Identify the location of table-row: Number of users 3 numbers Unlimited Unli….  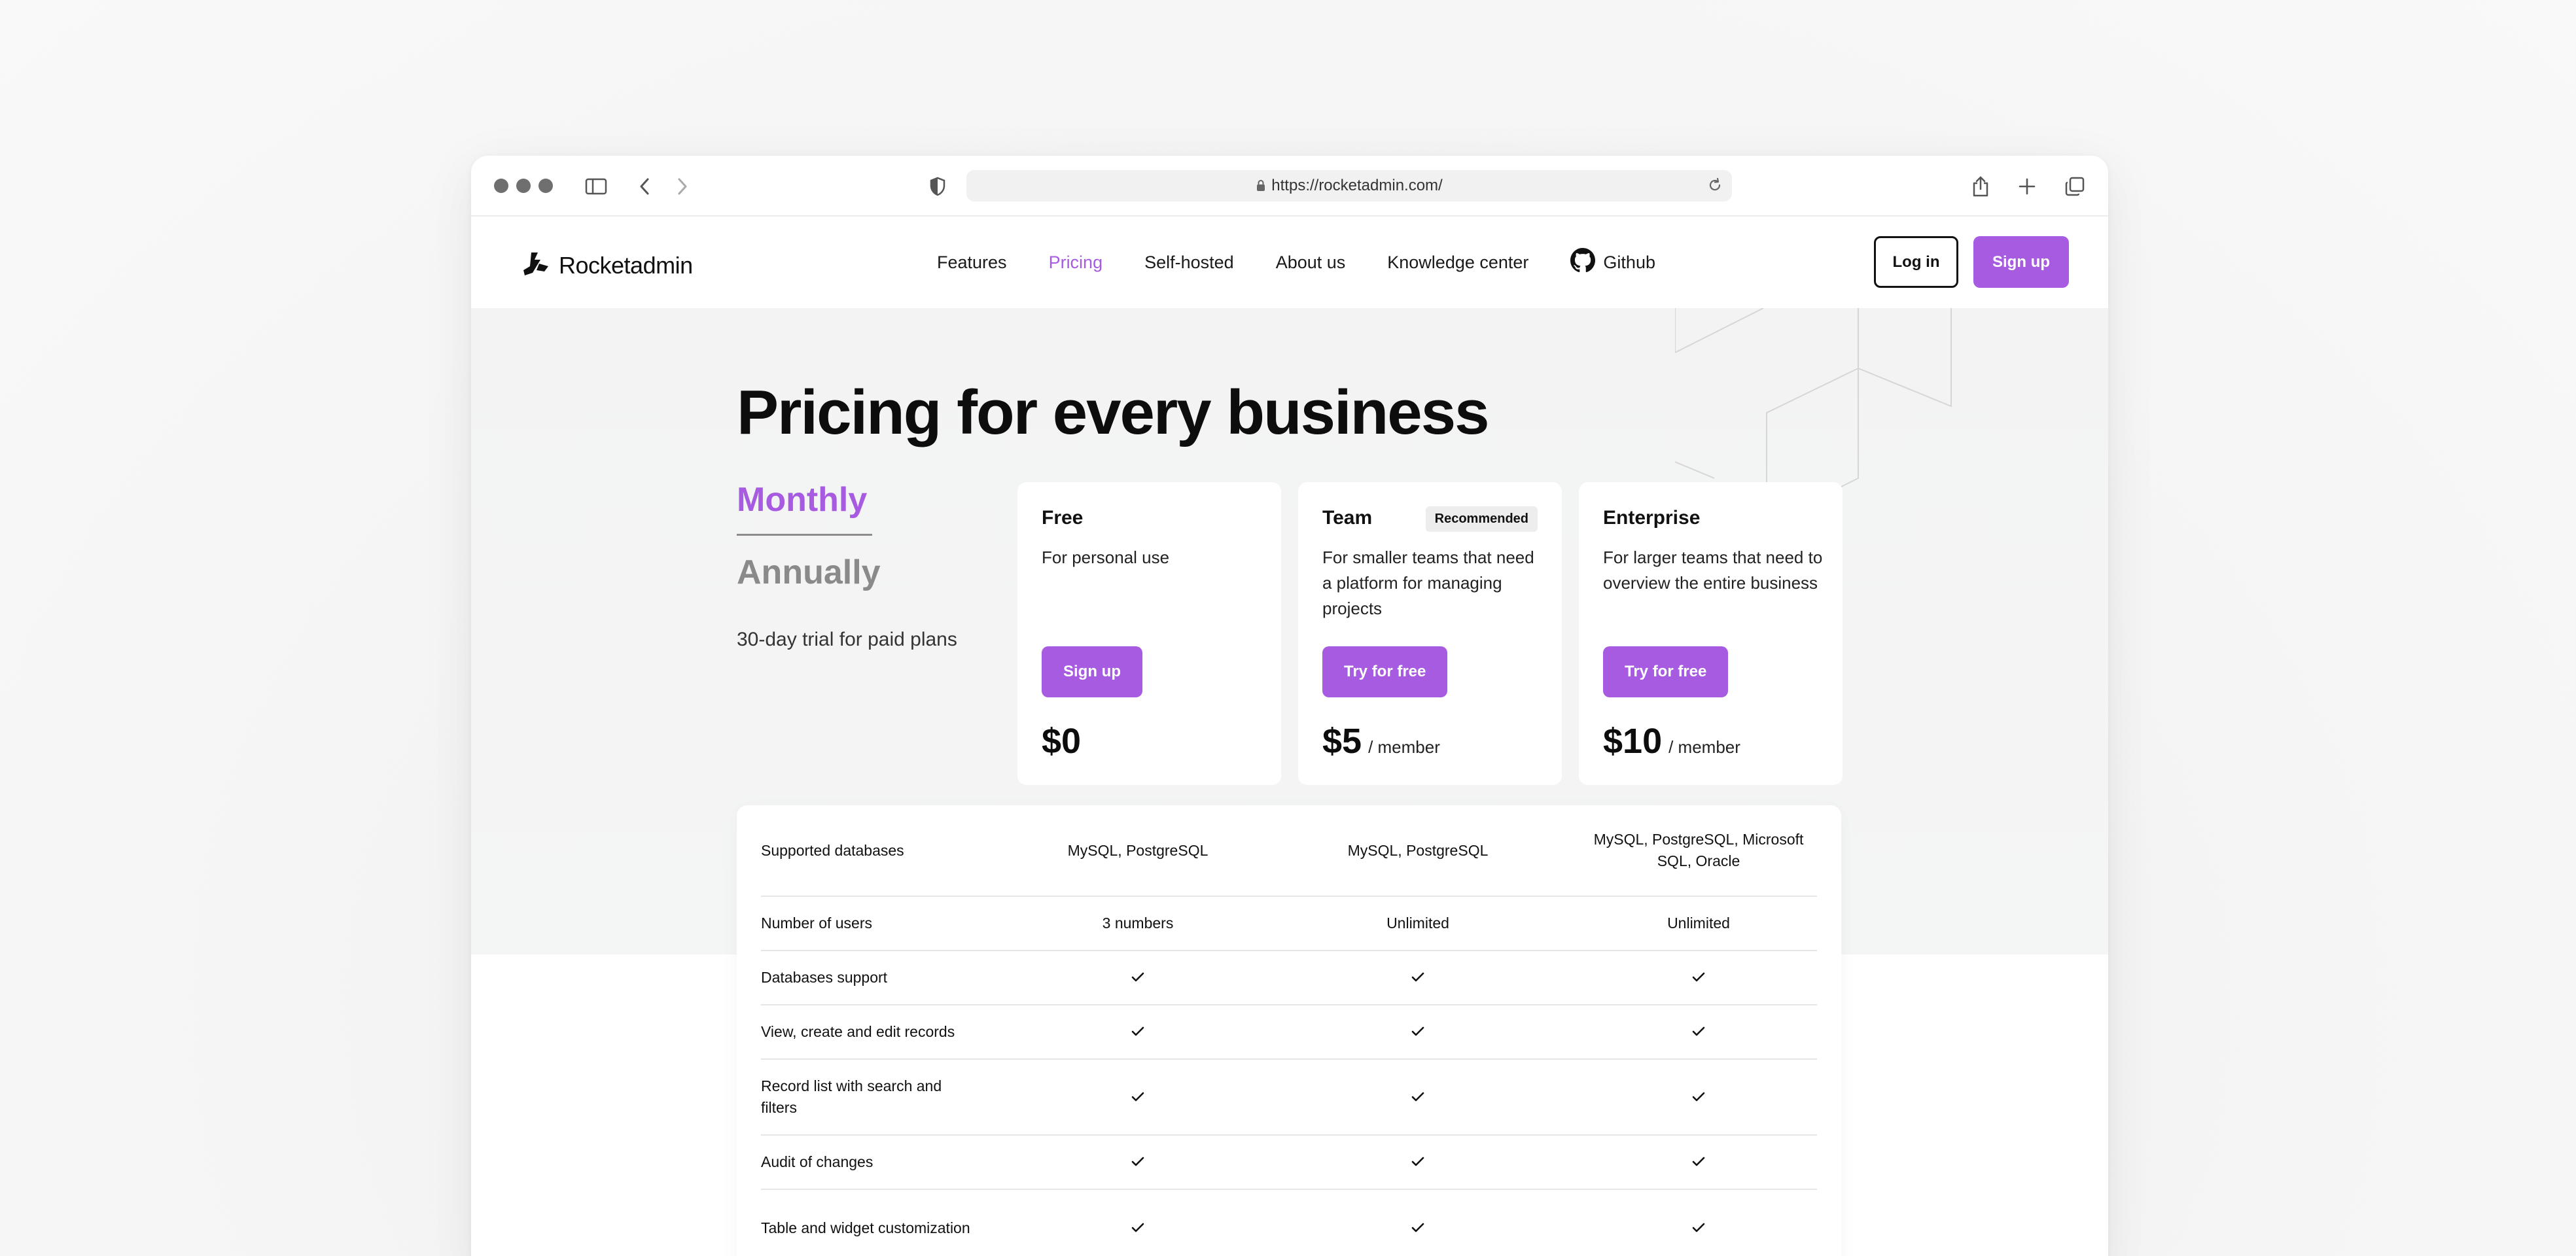
(1289, 924).